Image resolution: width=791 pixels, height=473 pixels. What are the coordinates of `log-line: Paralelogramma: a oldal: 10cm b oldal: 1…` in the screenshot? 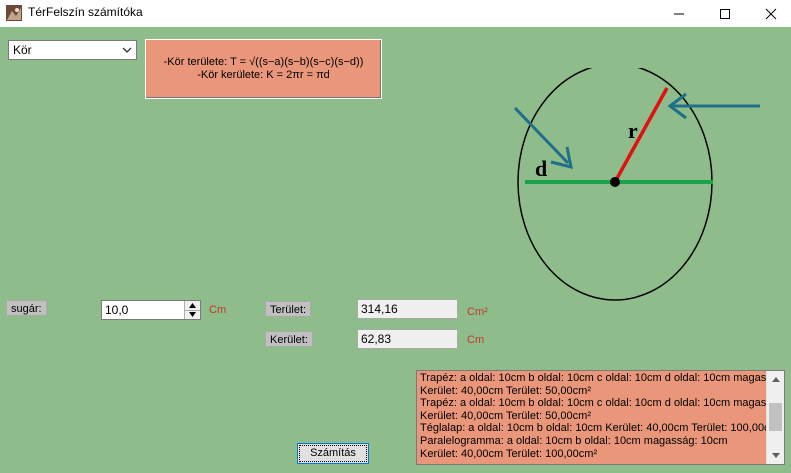 It's located at (574, 440).